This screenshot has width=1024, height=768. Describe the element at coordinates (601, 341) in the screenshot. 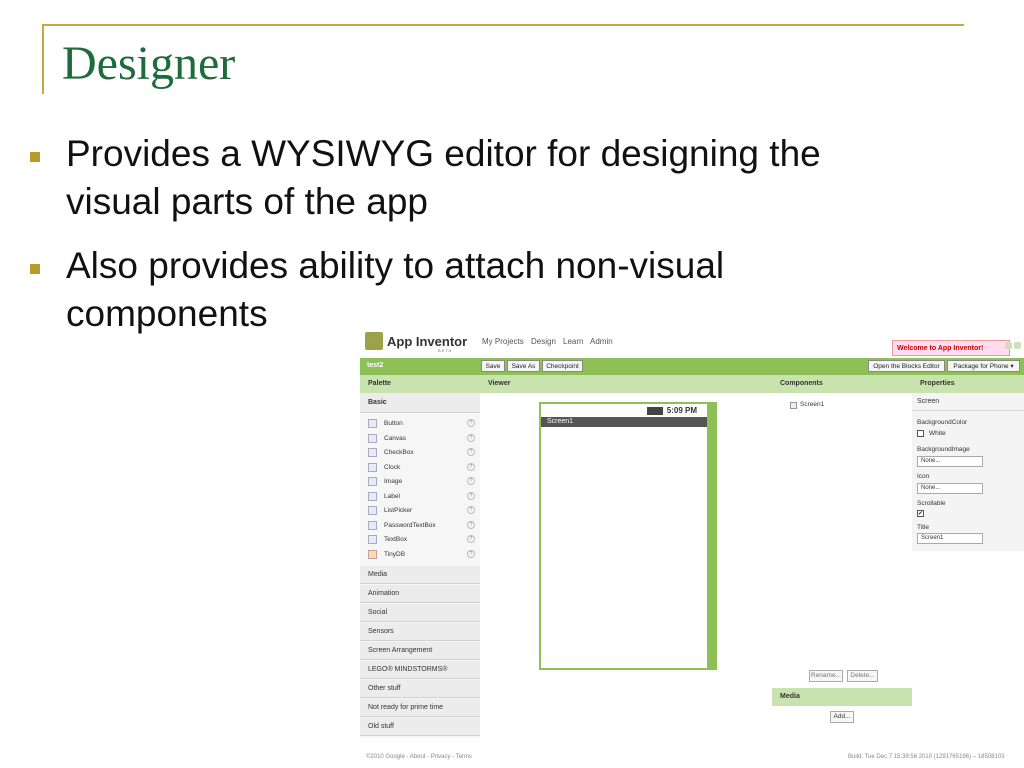

I see `nav-admin: Admin` at that location.